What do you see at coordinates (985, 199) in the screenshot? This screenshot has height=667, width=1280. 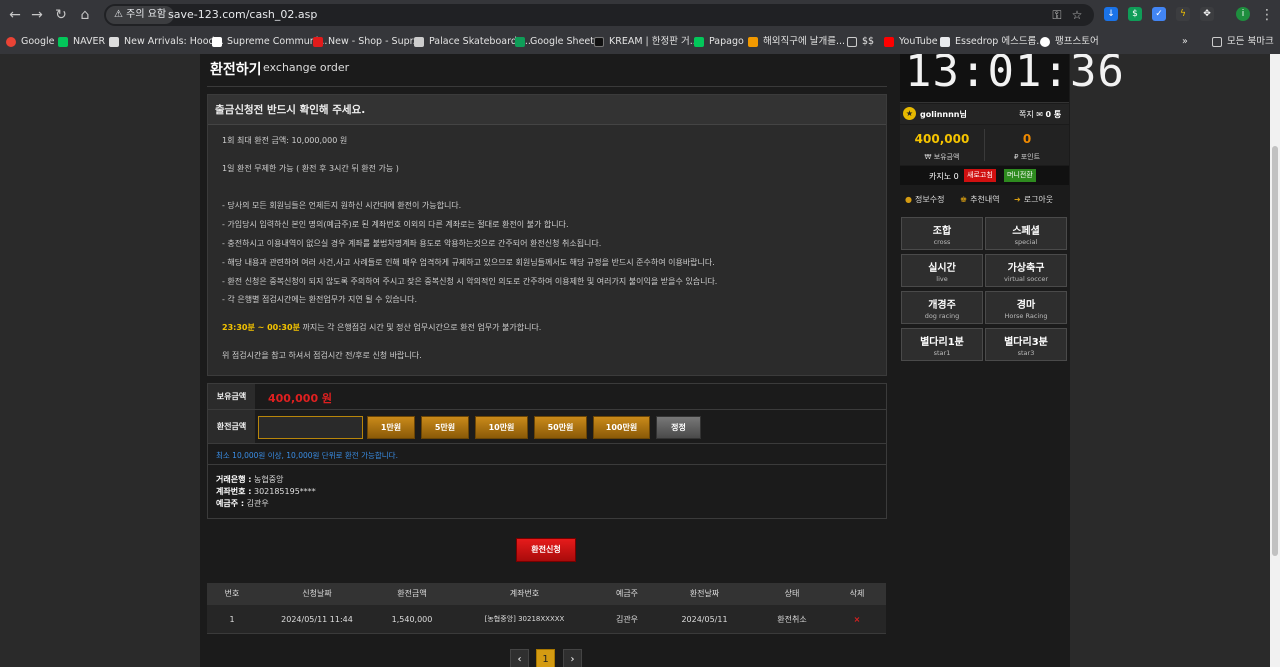 I see `referral-label: 추천내역` at bounding box center [985, 199].